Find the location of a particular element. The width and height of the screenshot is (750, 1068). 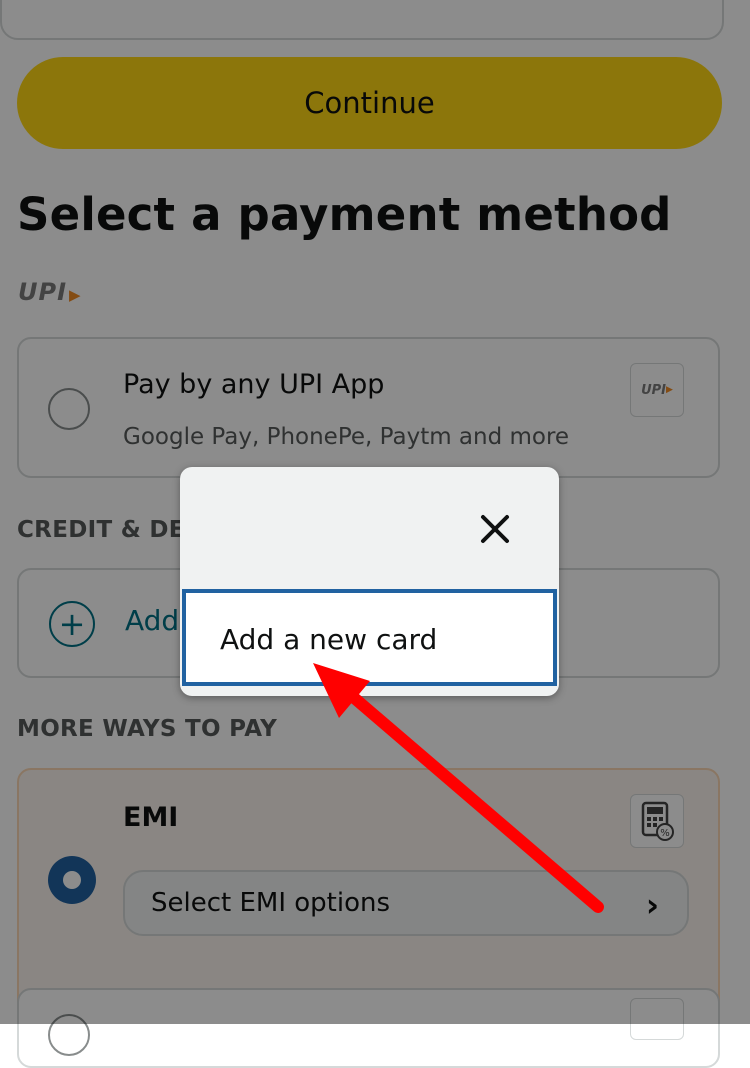

close-icon is located at coordinates (495, 529).